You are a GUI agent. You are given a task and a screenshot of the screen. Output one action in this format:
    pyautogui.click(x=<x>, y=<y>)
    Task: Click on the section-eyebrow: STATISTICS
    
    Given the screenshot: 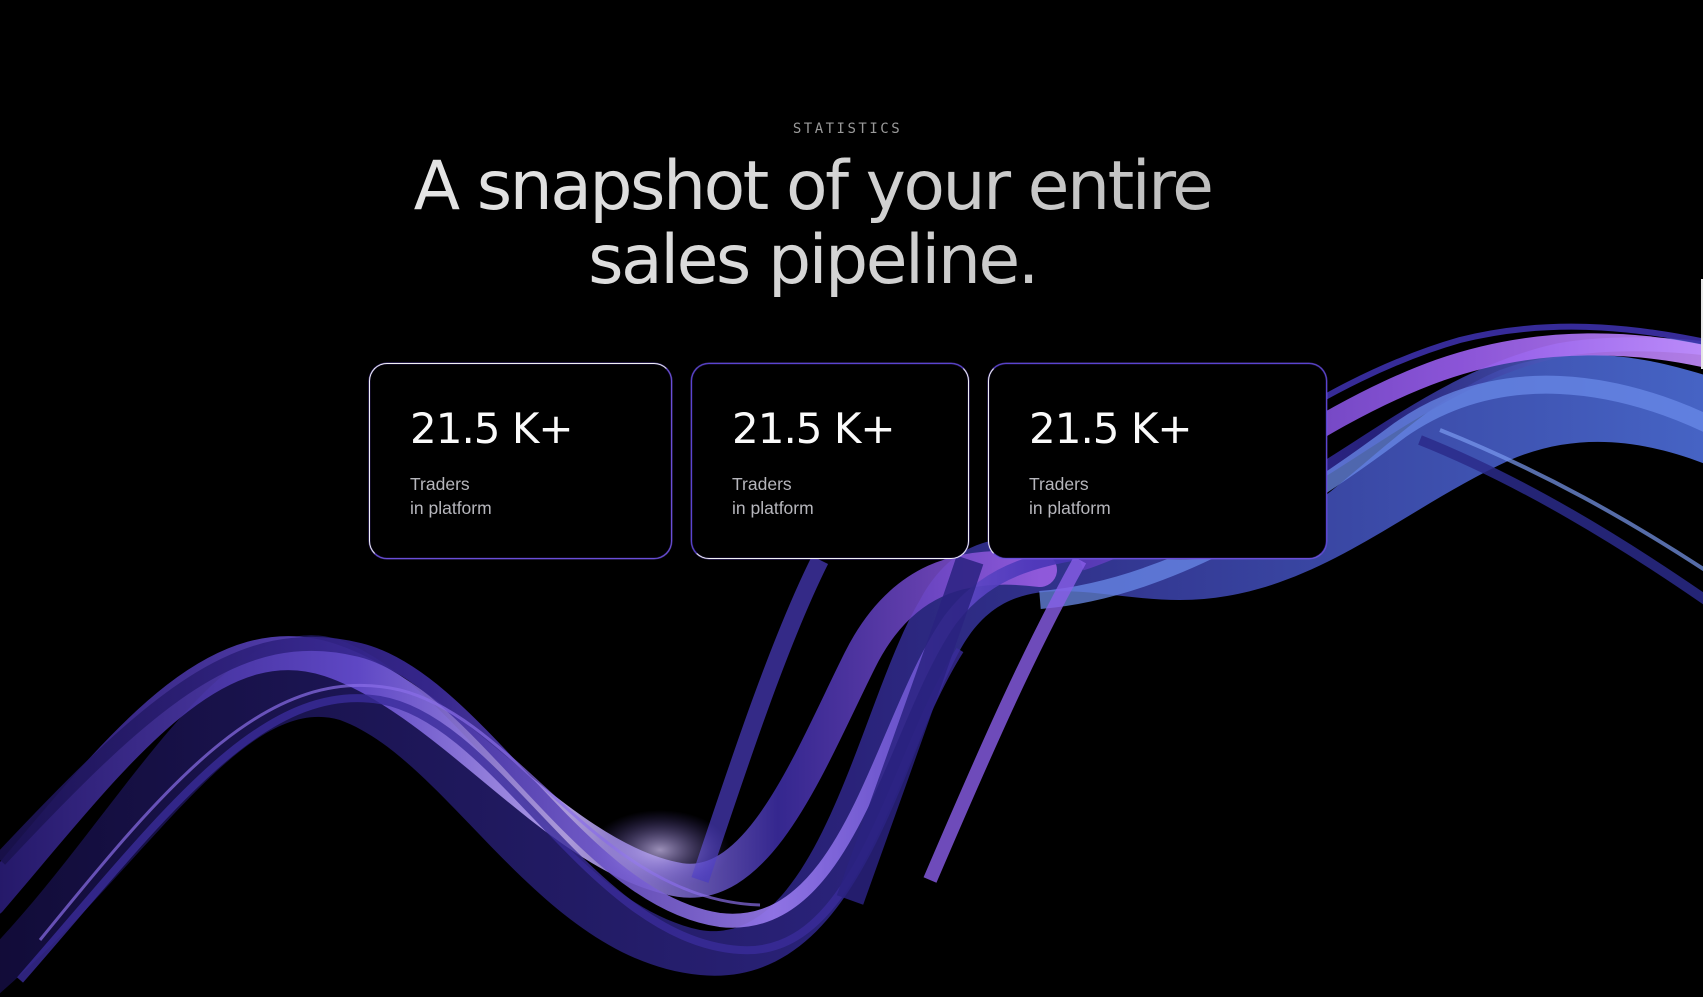 What is the action you would take?
    pyautogui.click(x=847, y=129)
    